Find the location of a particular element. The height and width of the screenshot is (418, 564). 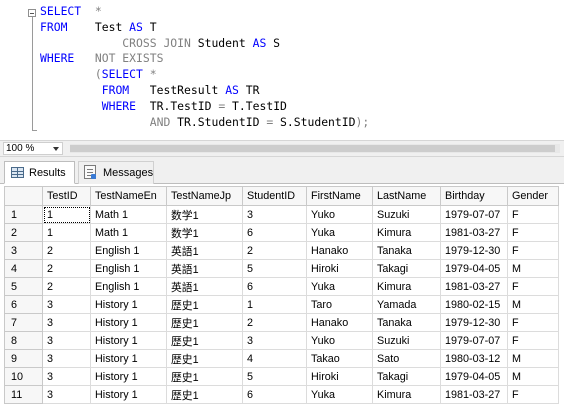

table-row: 1 1 Math 1 数学1 3 Yuko Suzuki 1979-07-07 F is located at coordinates (281, 214).